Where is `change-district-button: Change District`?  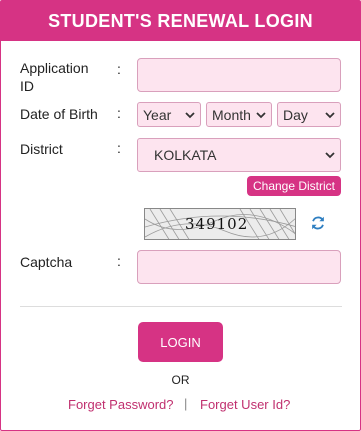 change-district-button: Change District is located at coordinates (294, 186).